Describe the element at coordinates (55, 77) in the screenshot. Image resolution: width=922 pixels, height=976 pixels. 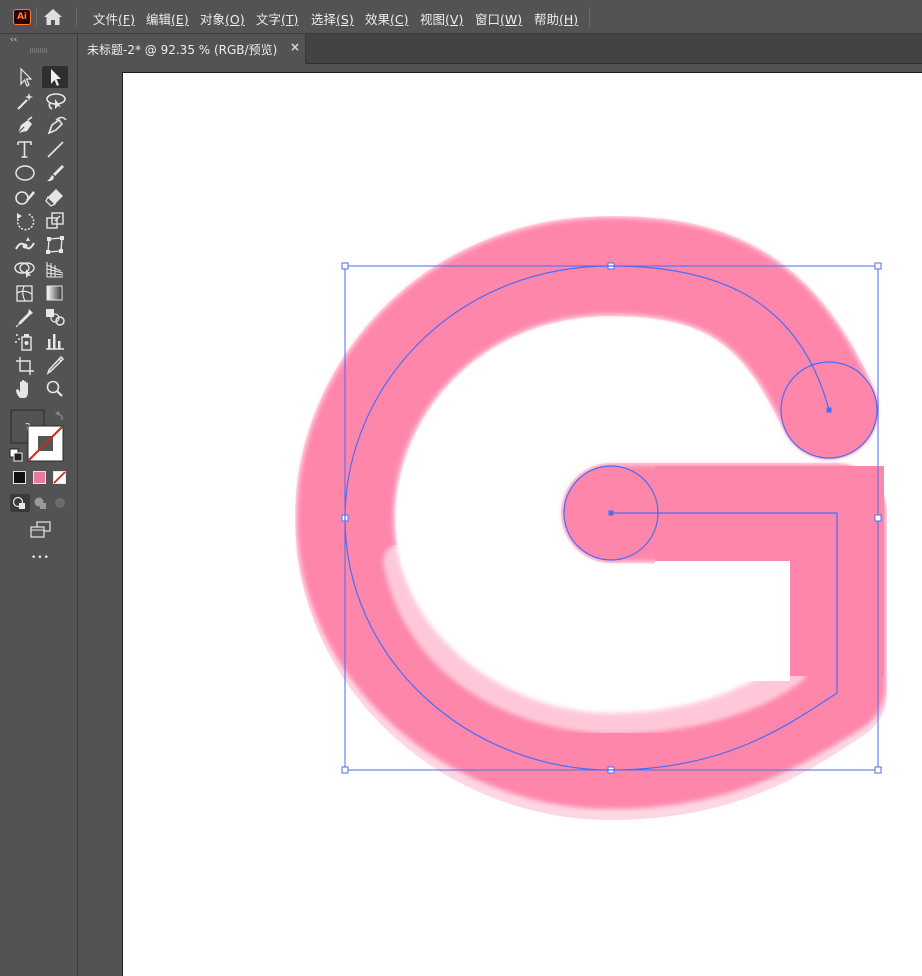
I see `direct-selection-tool-icon` at that location.